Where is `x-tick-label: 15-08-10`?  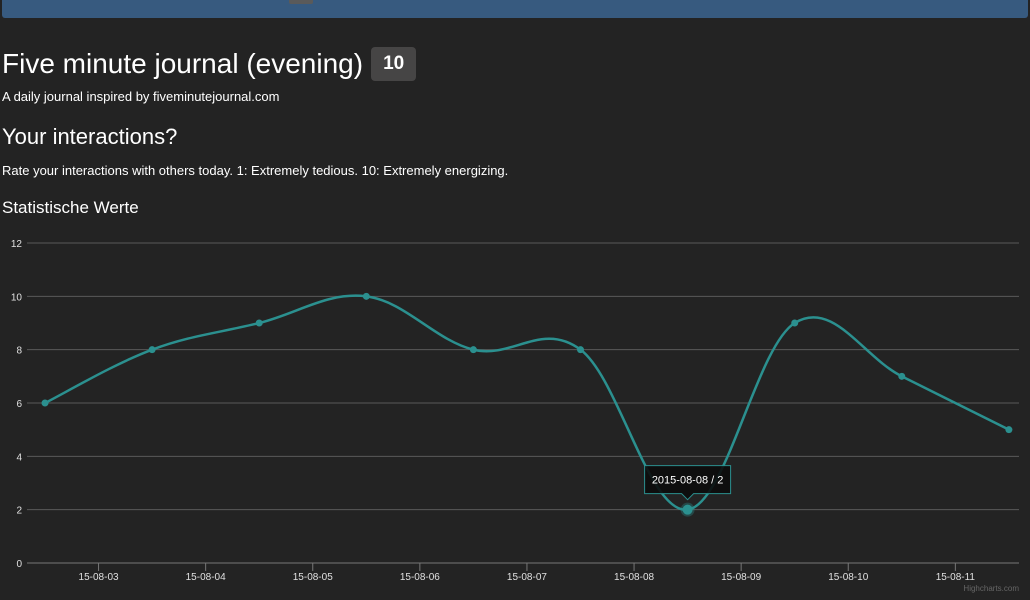 x-tick-label: 15-08-10 is located at coordinates (848, 577).